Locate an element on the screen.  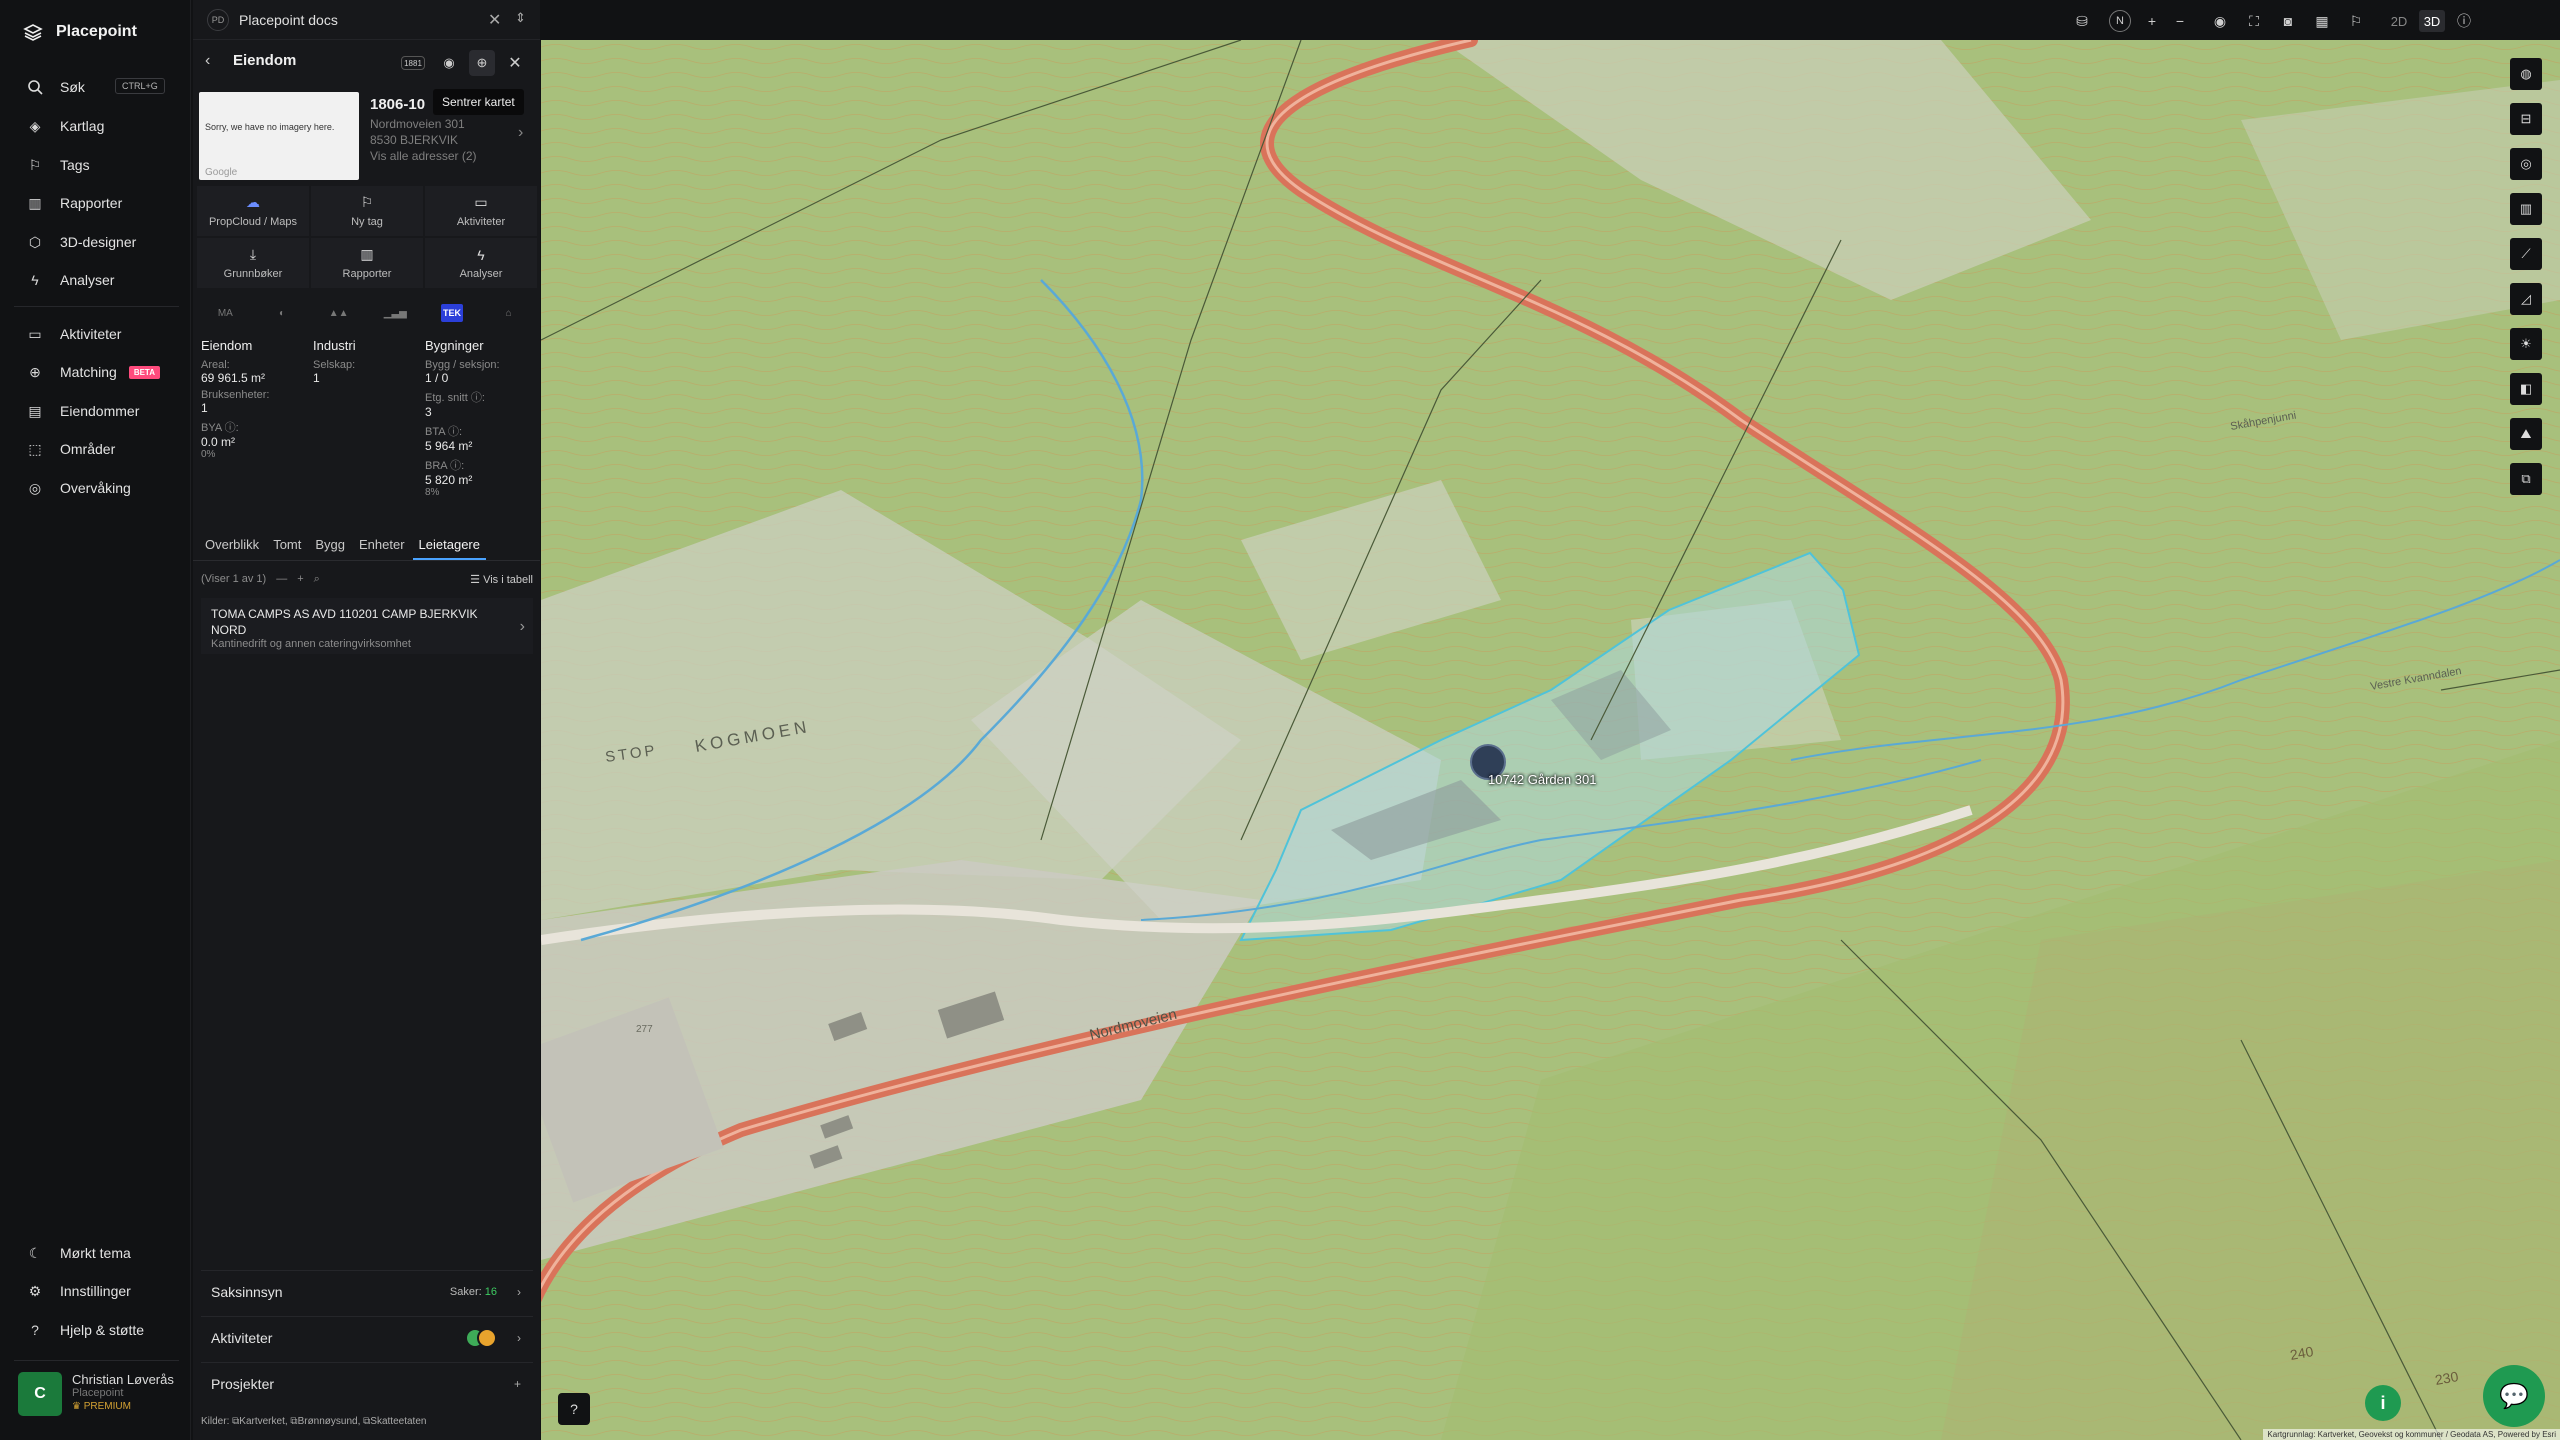
nav-item-kartlag: ◈ Kartlag is located at coordinates (95, 126).